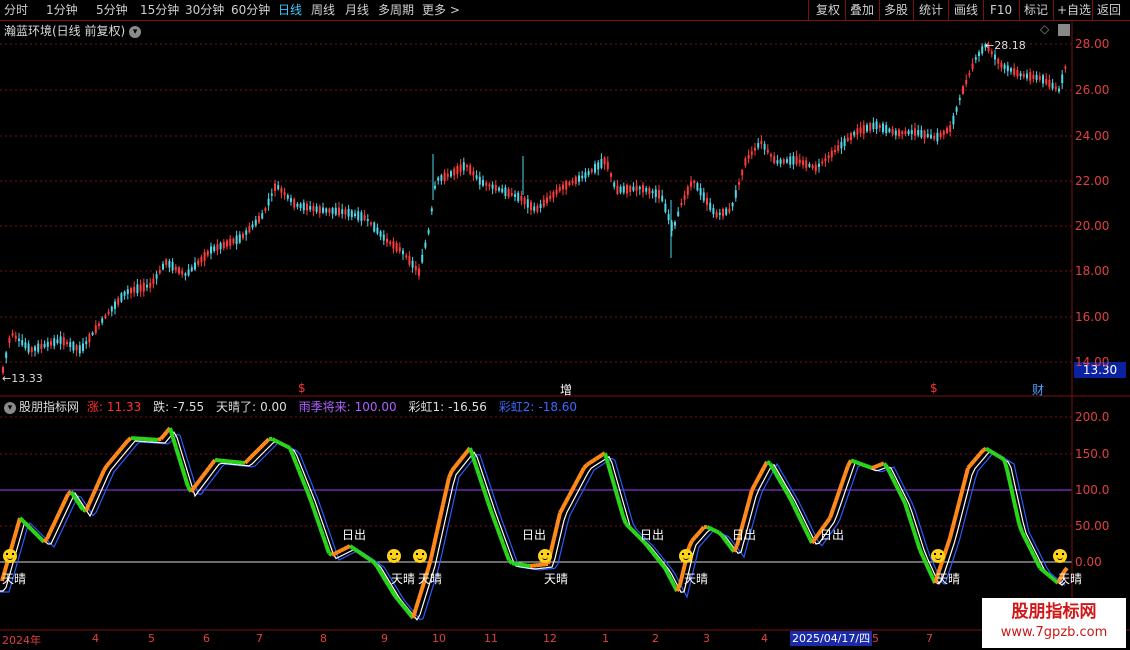 This screenshot has width=1130, height=650. What do you see at coordinates (1064, 30) in the screenshot?
I see `panel-menu-icon` at bounding box center [1064, 30].